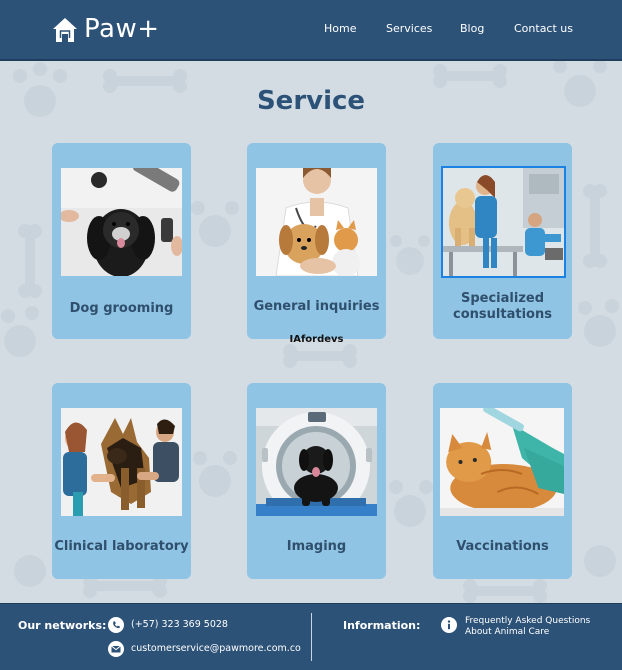  I want to click on nav-home: Home, so click(340, 30).